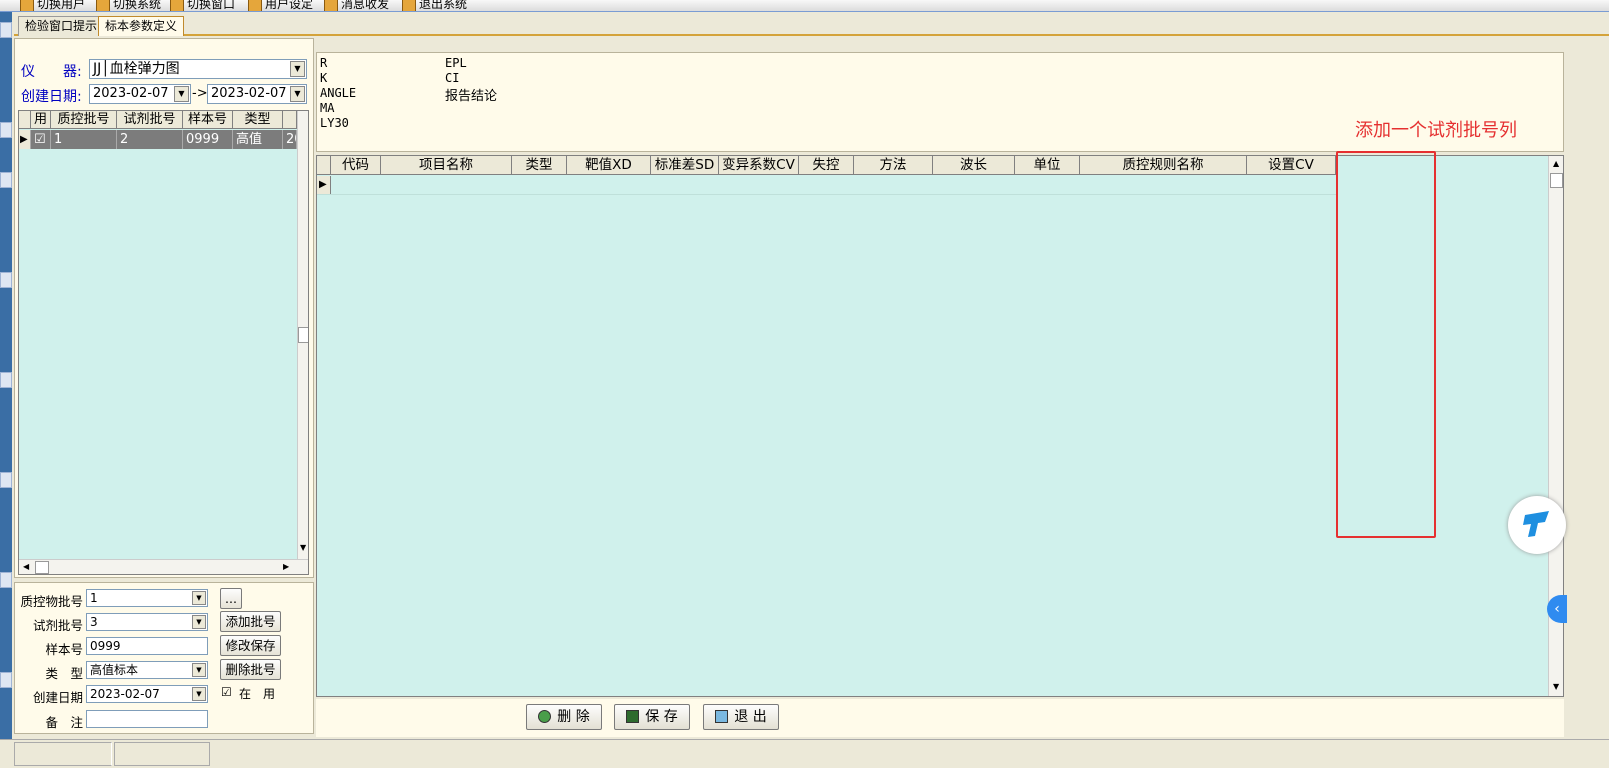  I want to click on settings-icon, so click(255, 5).